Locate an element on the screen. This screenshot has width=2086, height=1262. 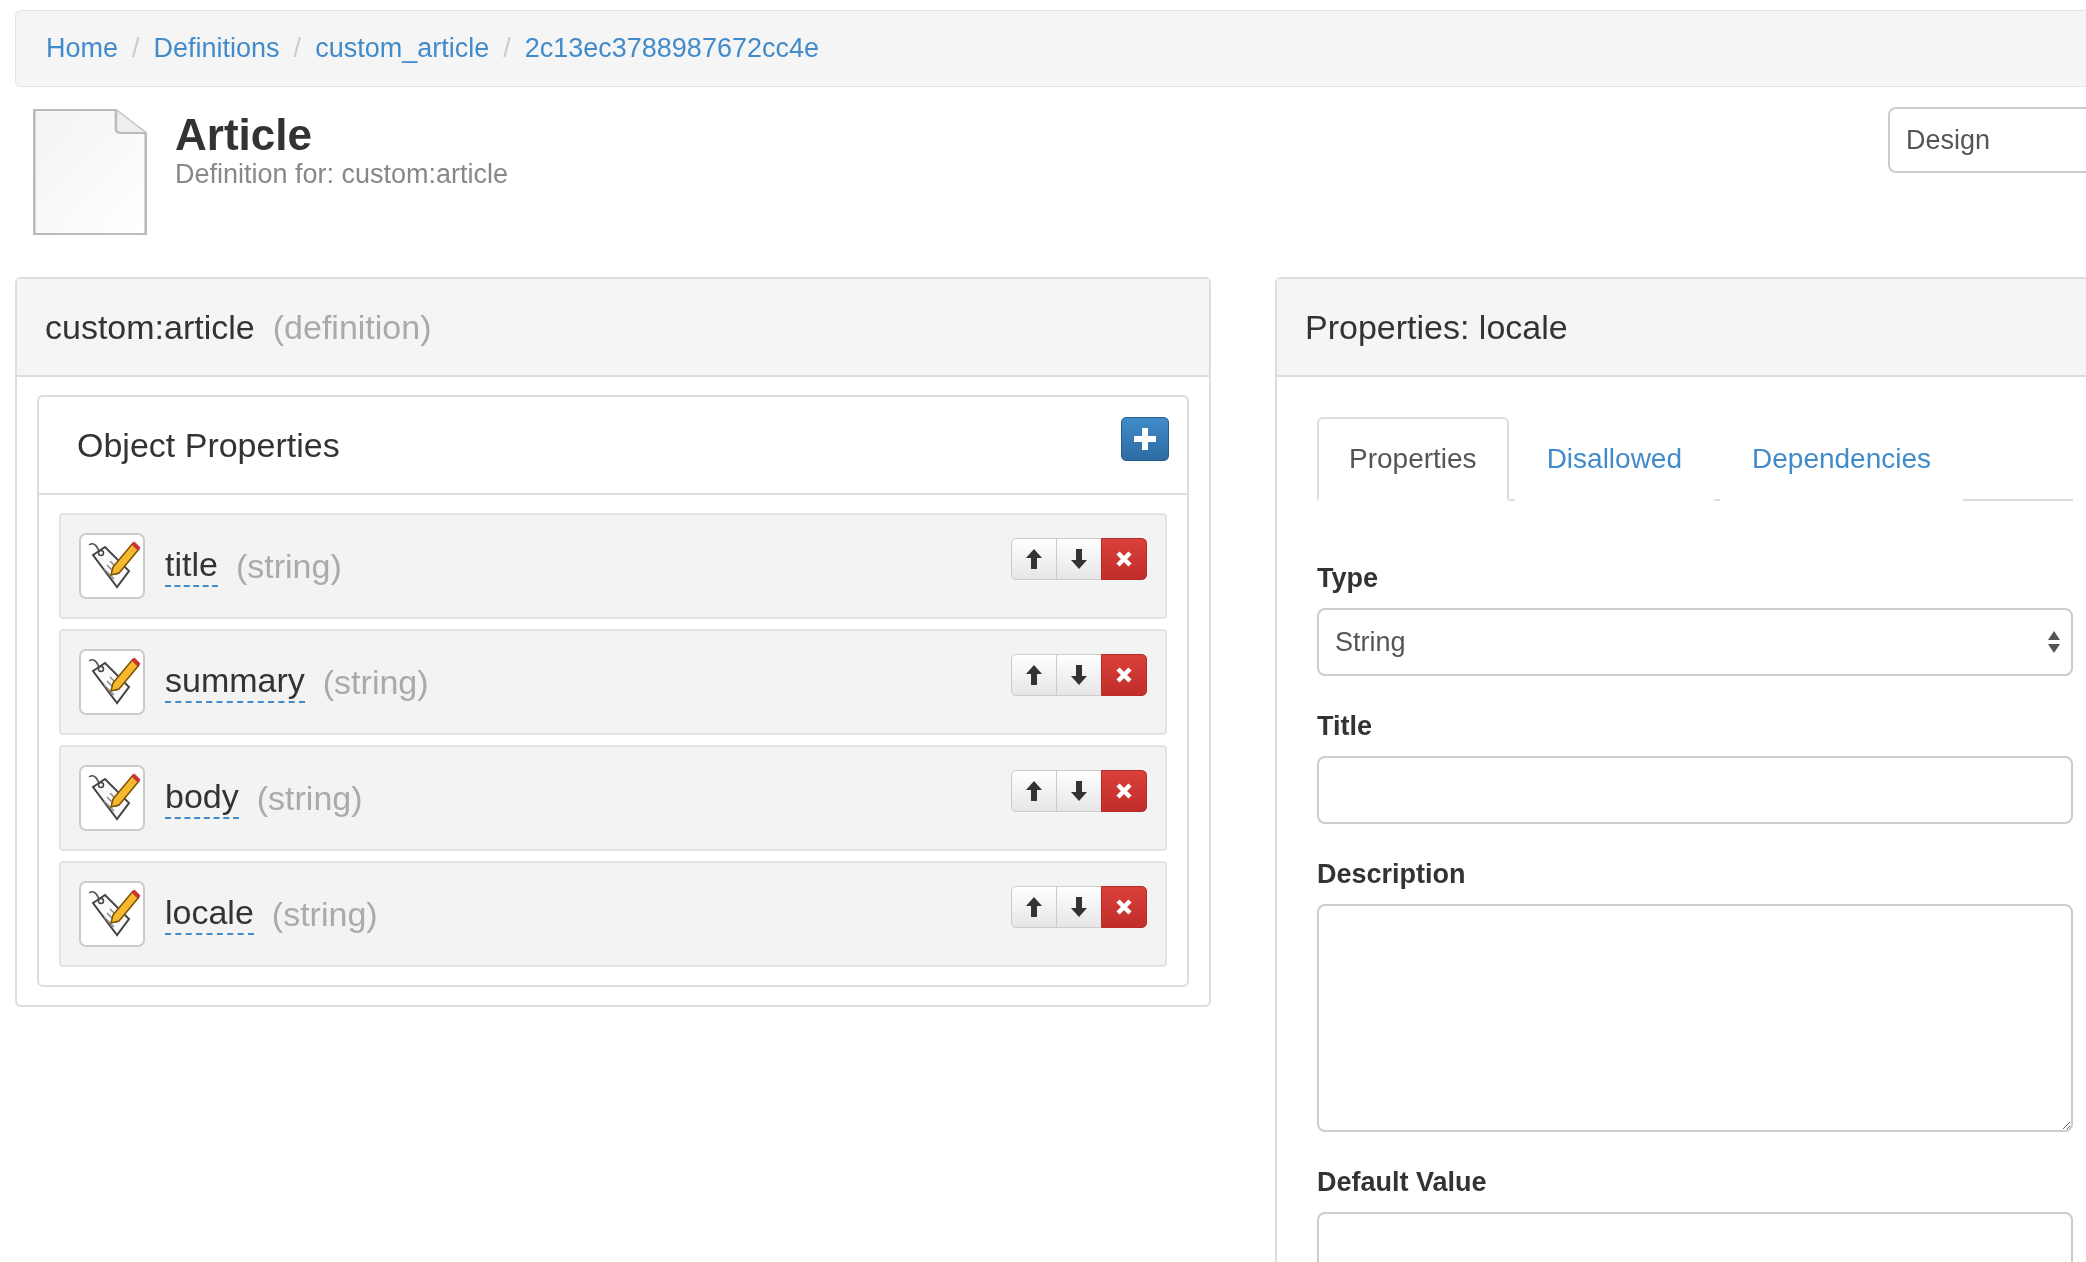
property-name-link: summary is located at coordinates (235, 682).